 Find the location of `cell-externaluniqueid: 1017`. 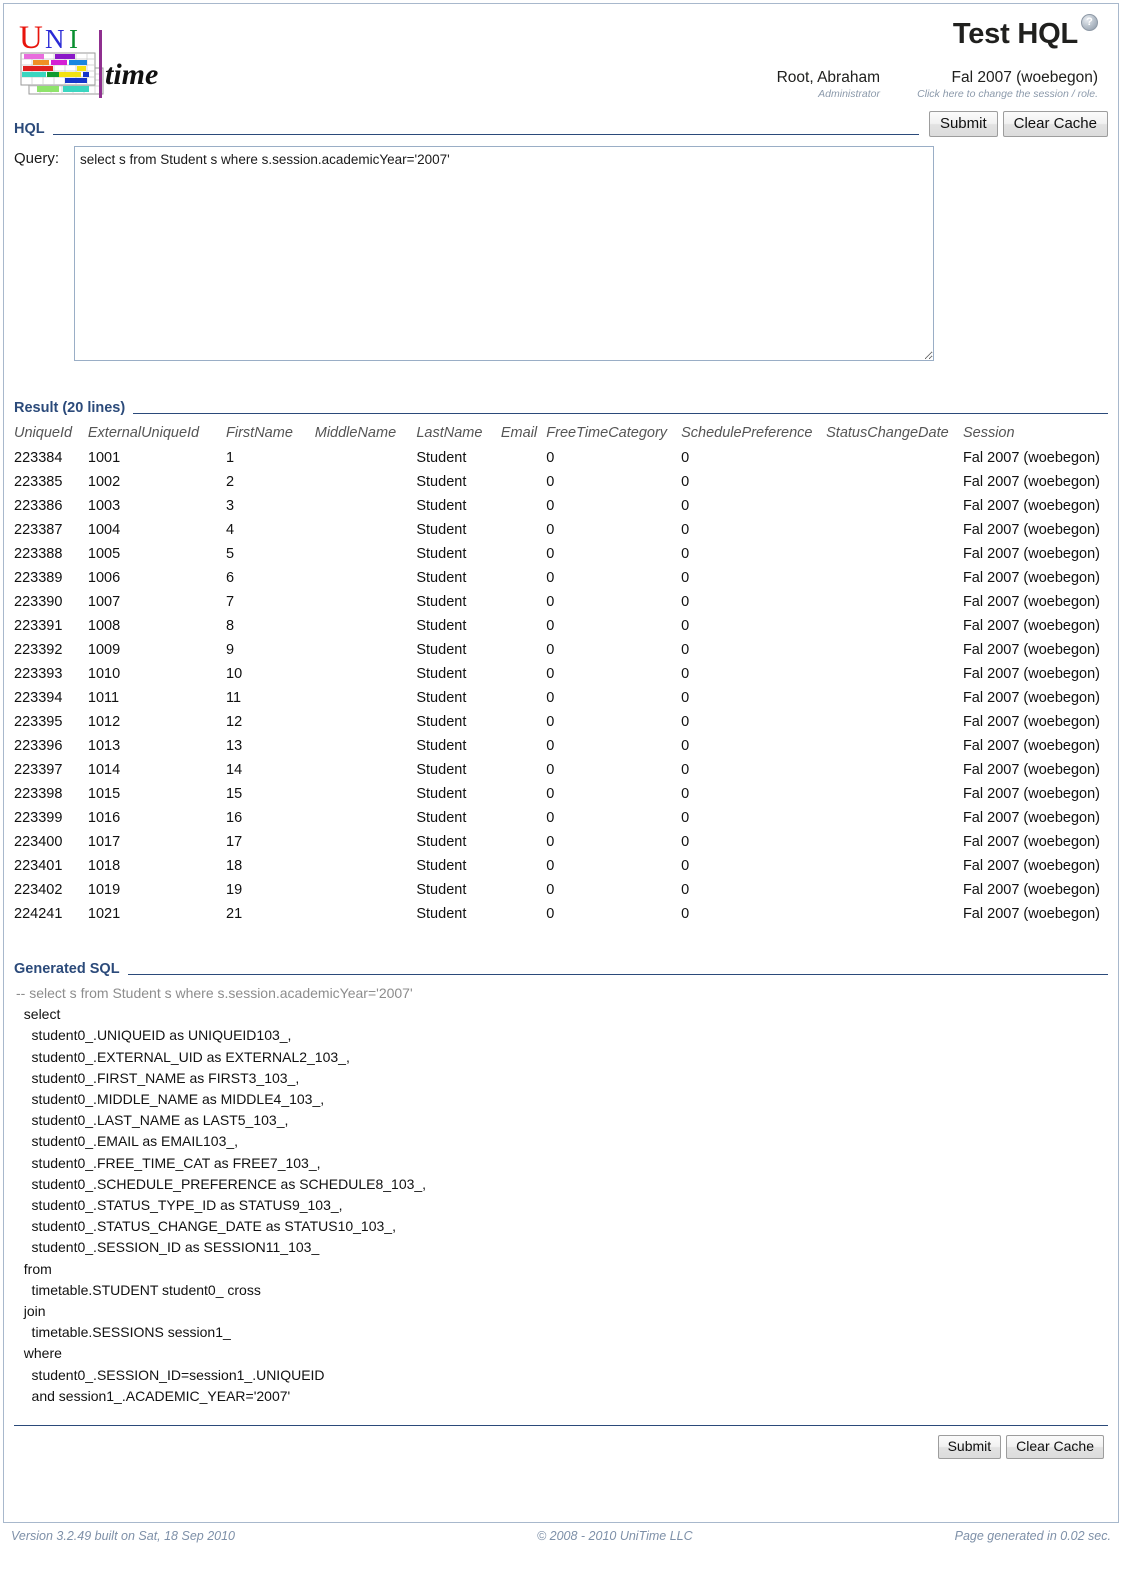

cell-externaluniqueid: 1017 is located at coordinates (104, 842).